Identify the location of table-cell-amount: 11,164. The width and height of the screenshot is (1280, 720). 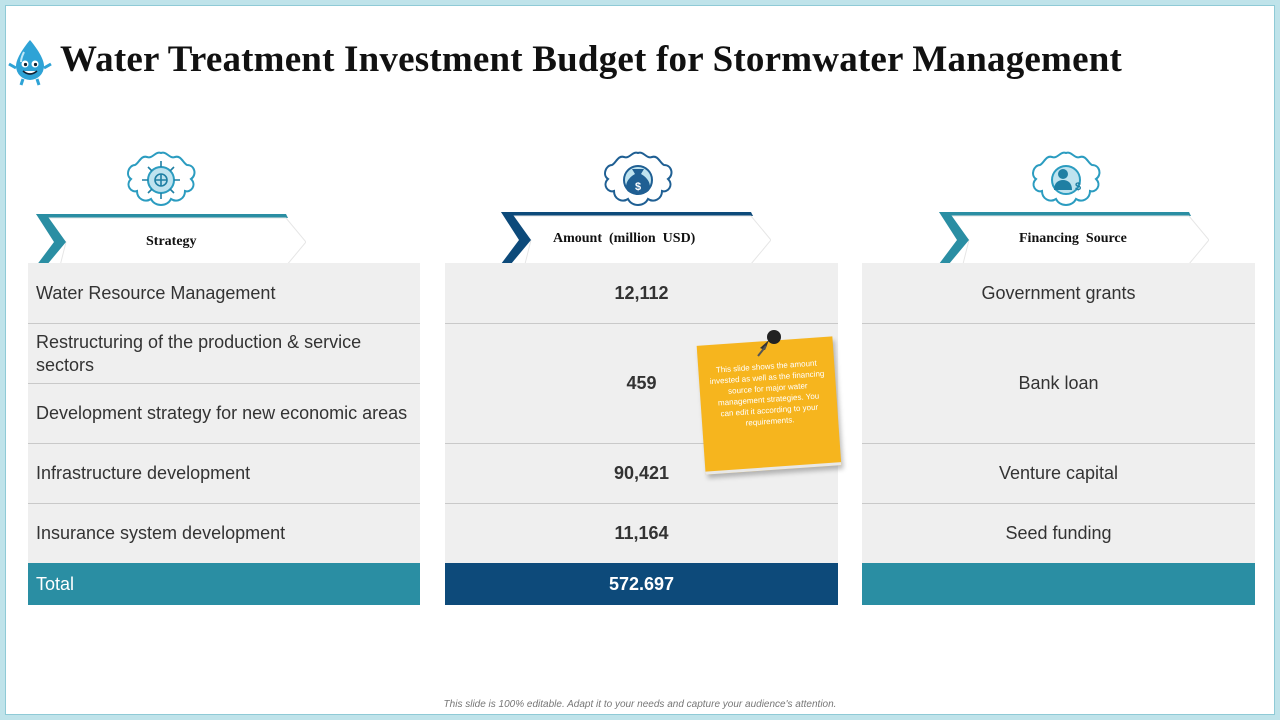
(641, 533).